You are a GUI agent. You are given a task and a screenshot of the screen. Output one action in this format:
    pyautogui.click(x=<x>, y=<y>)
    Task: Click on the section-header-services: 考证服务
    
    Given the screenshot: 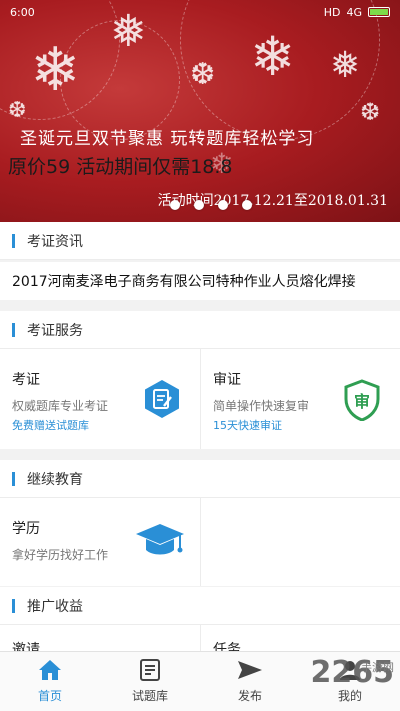 What is the action you would take?
    pyautogui.click(x=200, y=330)
    